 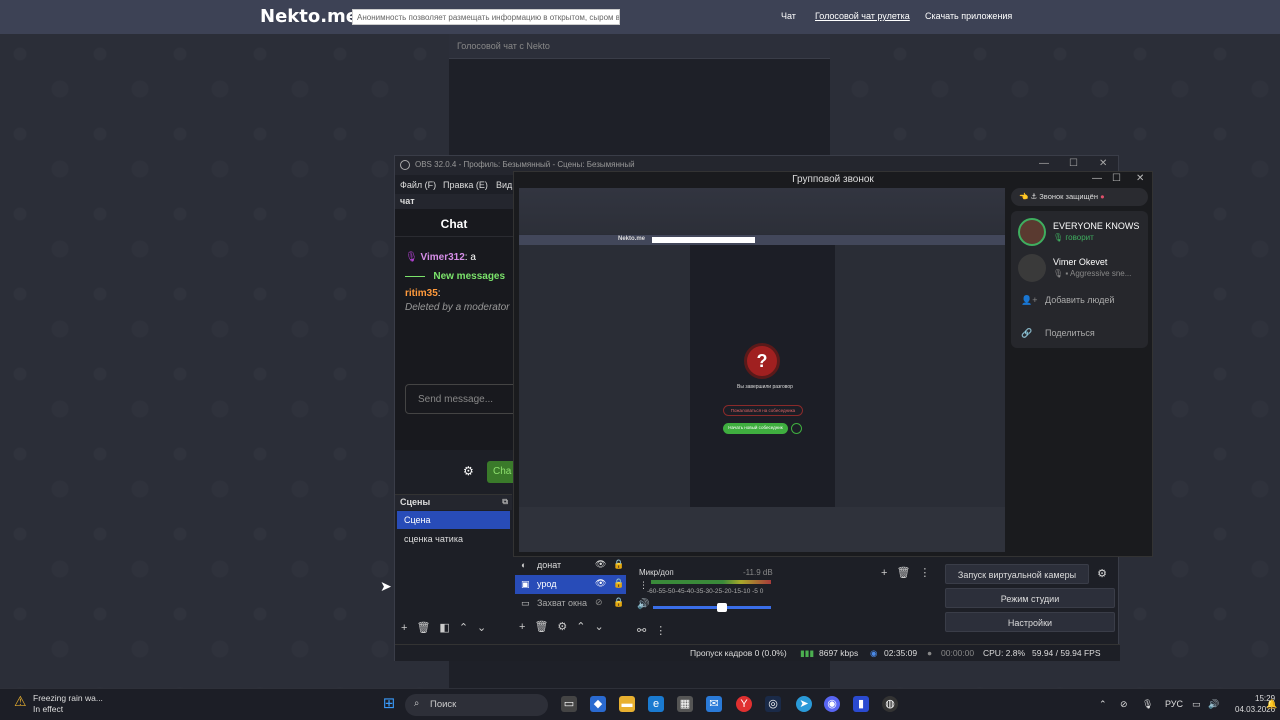 What do you see at coordinates (773, 704) in the screenshot?
I see `steam-icon: ◎` at bounding box center [773, 704].